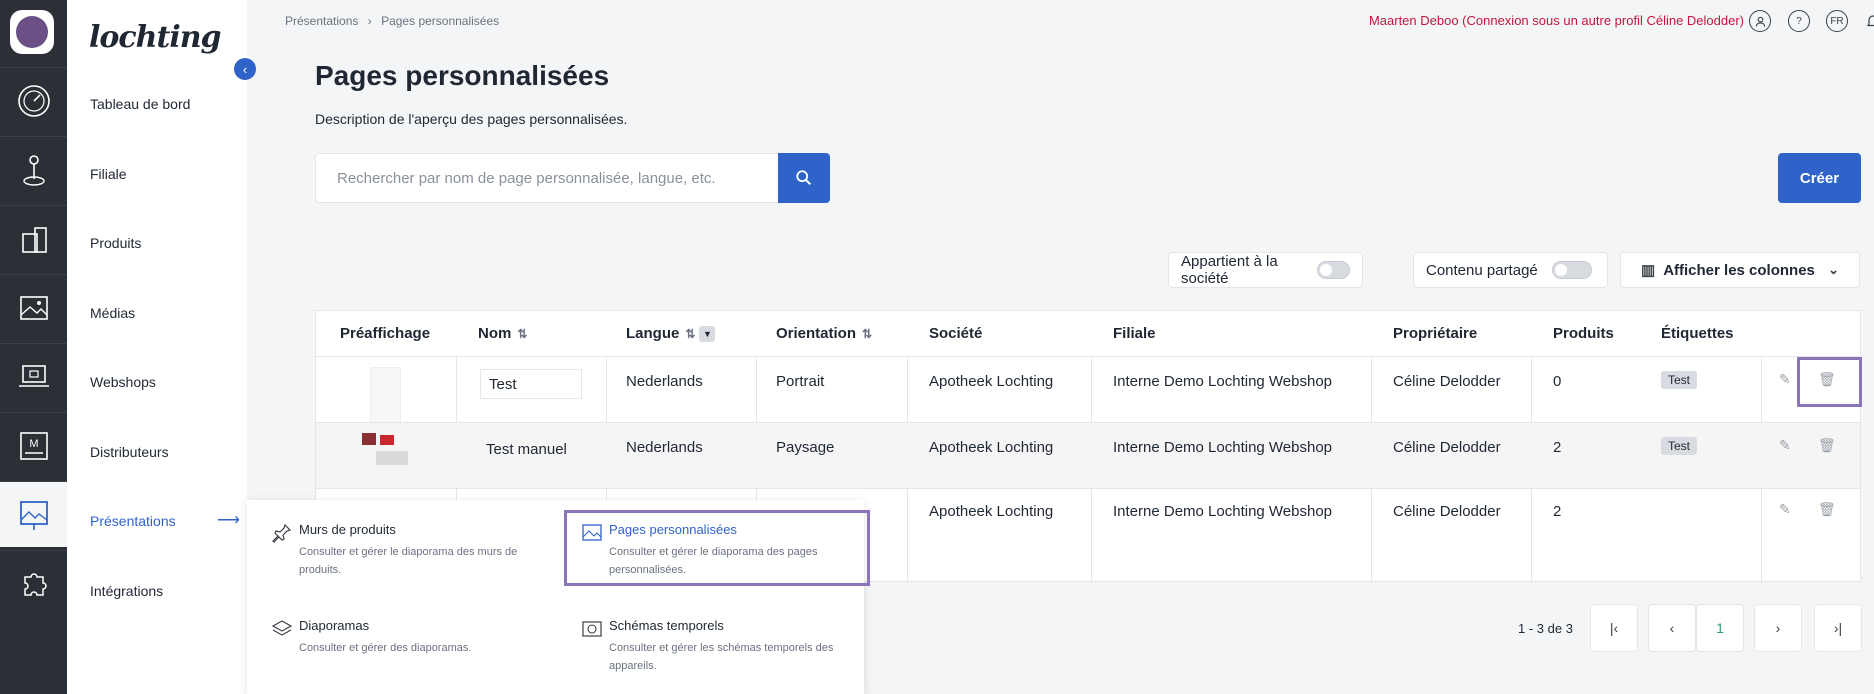  What do you see at coordinates (123, 382) in the screenshot?
I see `nav-item-webshops: Webshops` at bounding box center [123, 382].